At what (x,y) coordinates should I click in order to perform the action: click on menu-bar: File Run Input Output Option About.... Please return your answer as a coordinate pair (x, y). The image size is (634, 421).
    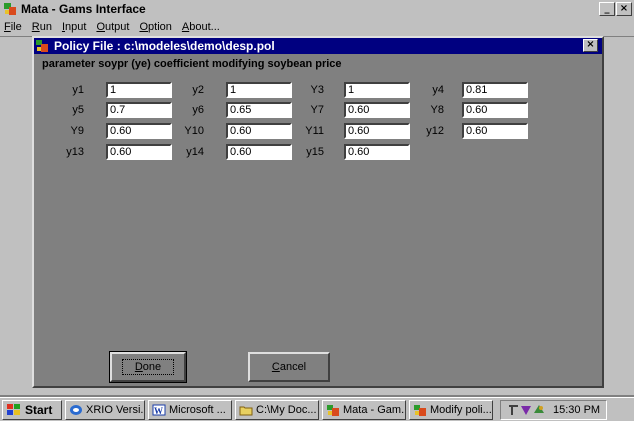
    Looking at the image, I should click on (317, 27).